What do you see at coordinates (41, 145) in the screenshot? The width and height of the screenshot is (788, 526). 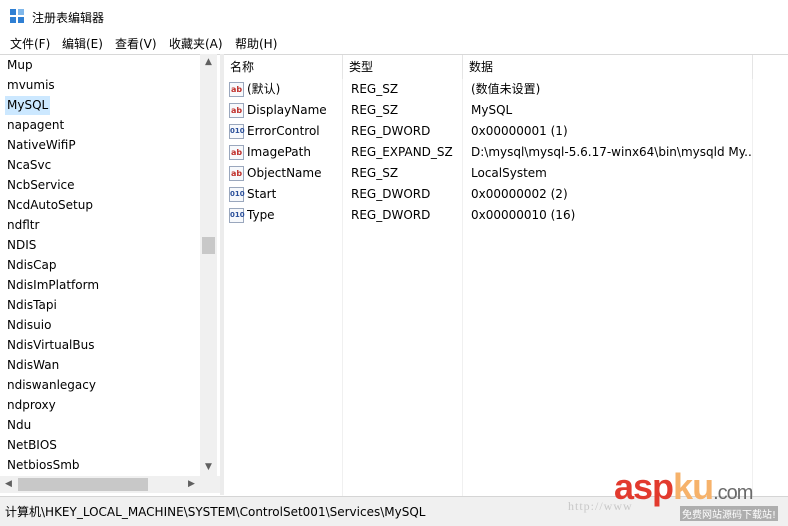 I see `tree-item: NativeWifiP` at bounding box center [41, 145].